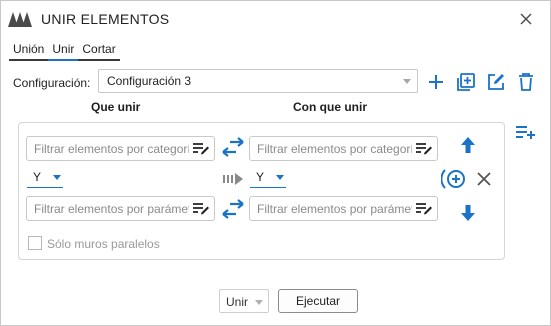 The width and height of the screenshot is (551, 326). I want to click on tab-unir: Unir, so click(63, 51).